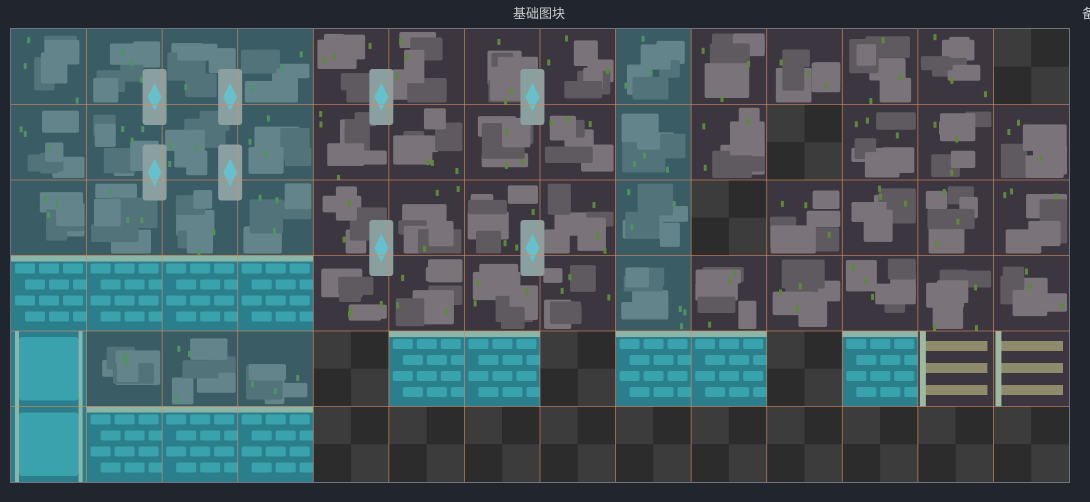  I want to click on side-panel-label: 备, so click(1086, 14).